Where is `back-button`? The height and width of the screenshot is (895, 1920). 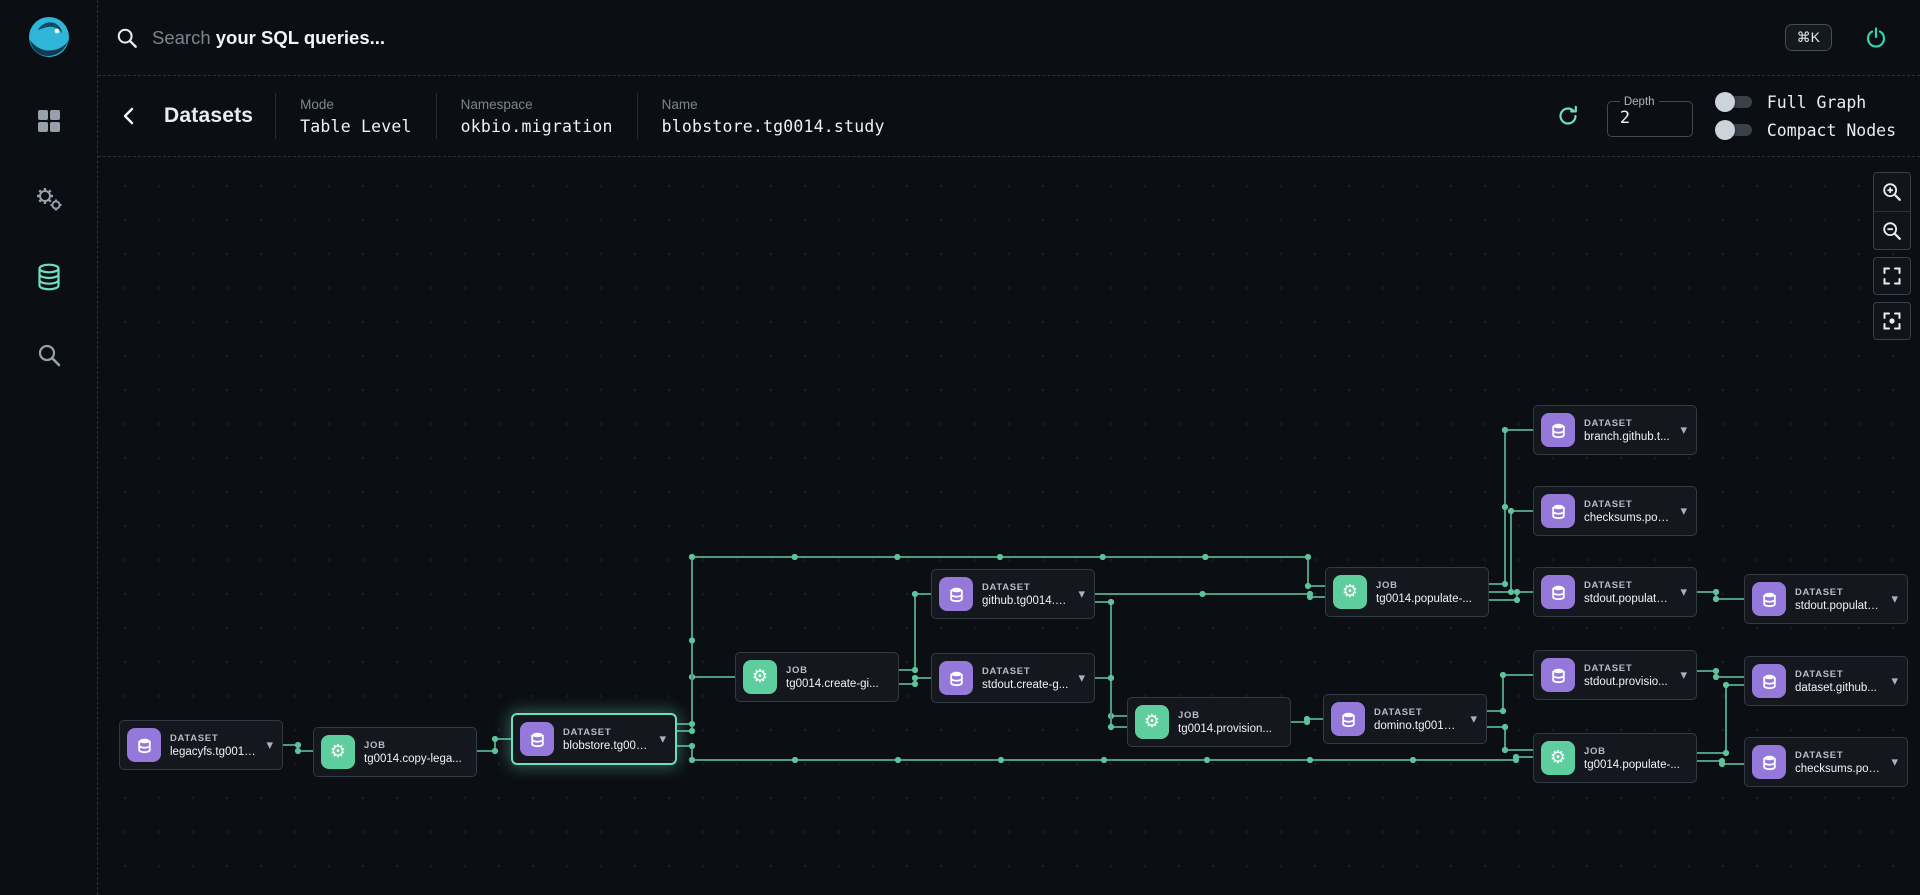 back-button is located at coordinates (129, 116).